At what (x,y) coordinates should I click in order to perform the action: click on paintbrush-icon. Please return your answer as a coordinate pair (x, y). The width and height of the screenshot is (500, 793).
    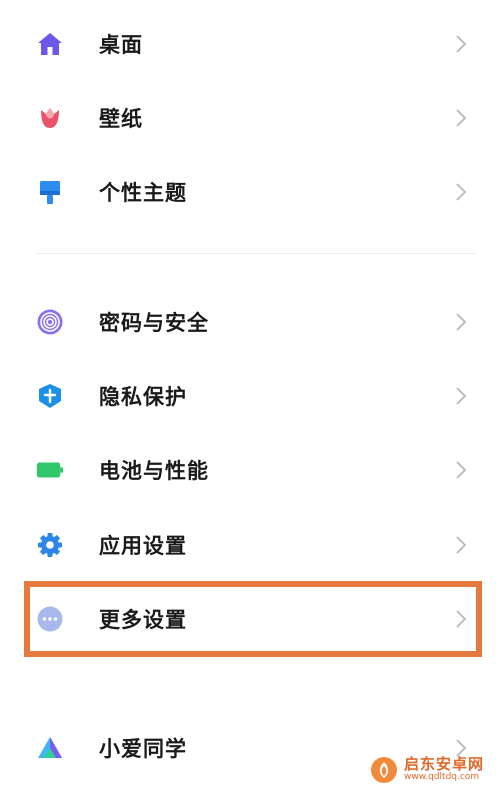
    Looking at the image, I should click on (50, 192).